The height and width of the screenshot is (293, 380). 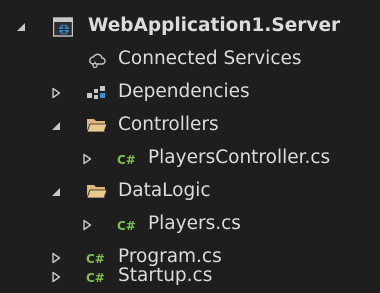 What do you see at coordinates (210, 58) in the screenshot?
I see `tree-label: Connected Services` at bounding box center [210, 58].